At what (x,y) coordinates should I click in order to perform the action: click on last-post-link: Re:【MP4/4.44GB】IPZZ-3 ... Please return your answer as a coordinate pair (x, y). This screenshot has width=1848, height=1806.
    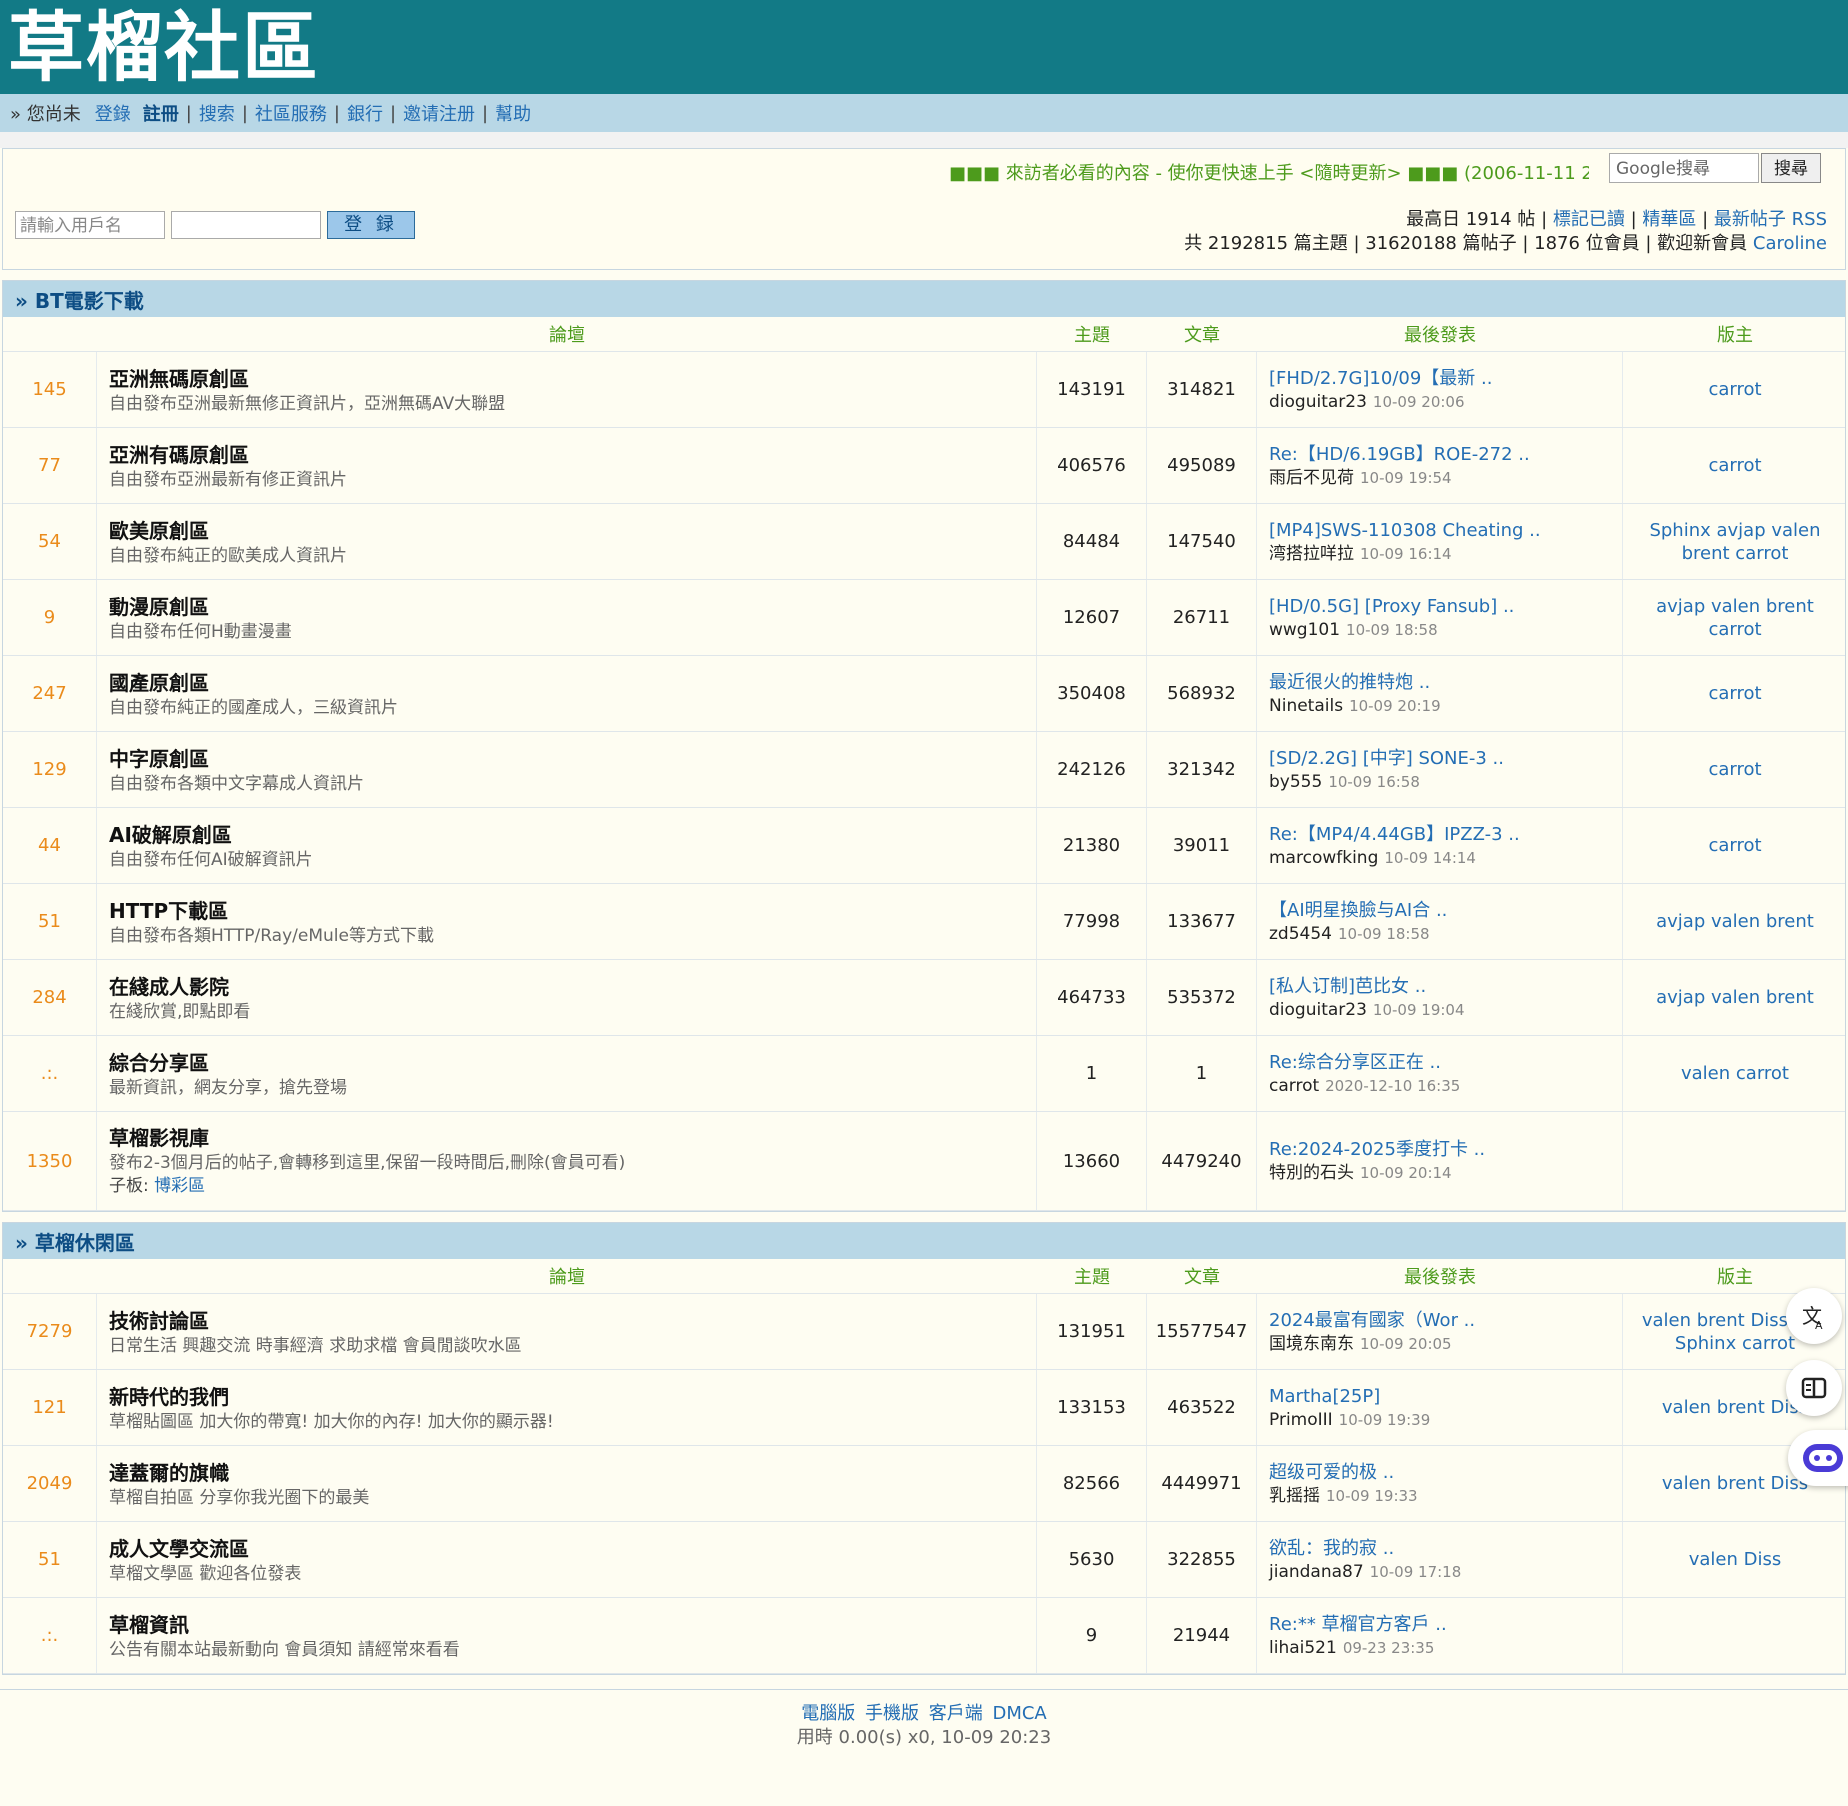
    Looking at the image, I should click on (1394, 835).